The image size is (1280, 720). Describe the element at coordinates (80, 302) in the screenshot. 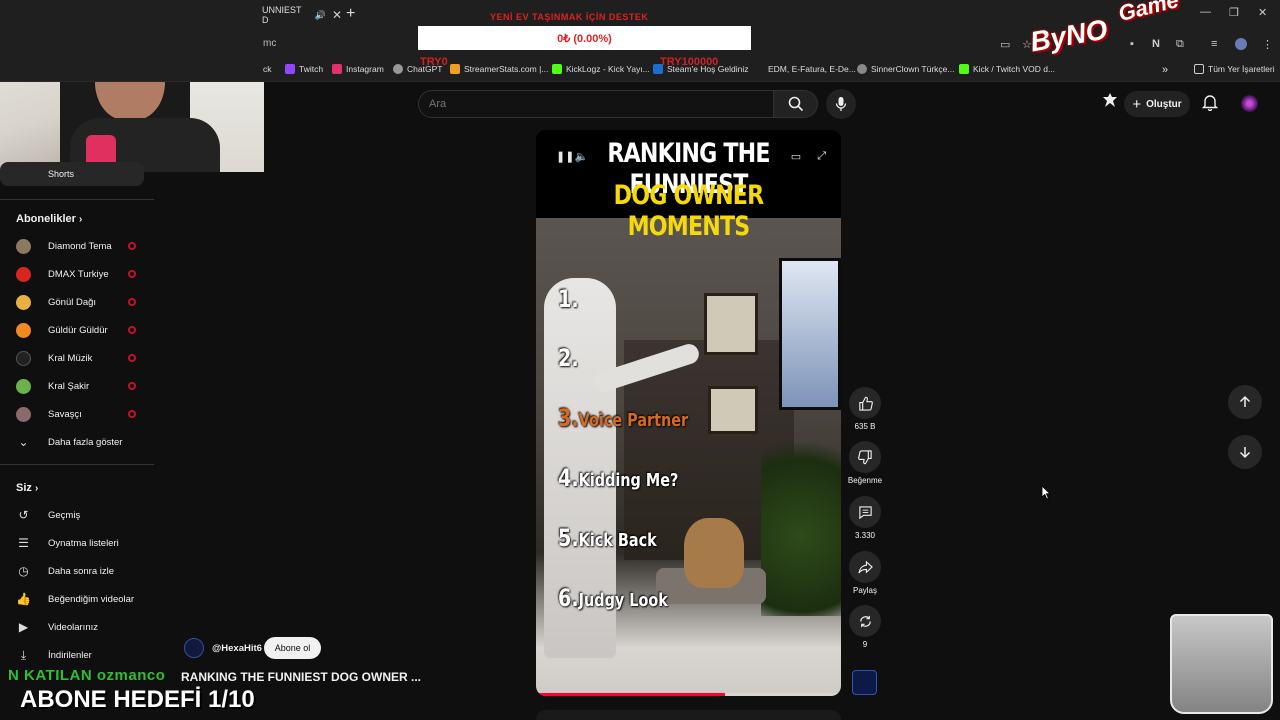

I see `sidebar-item-subscription: Gönül Dağı` at that location.